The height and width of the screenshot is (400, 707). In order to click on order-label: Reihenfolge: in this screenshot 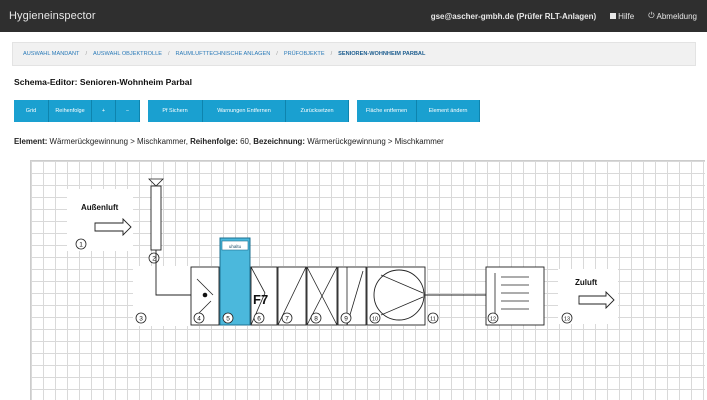, I will do `click(214, 141)`.